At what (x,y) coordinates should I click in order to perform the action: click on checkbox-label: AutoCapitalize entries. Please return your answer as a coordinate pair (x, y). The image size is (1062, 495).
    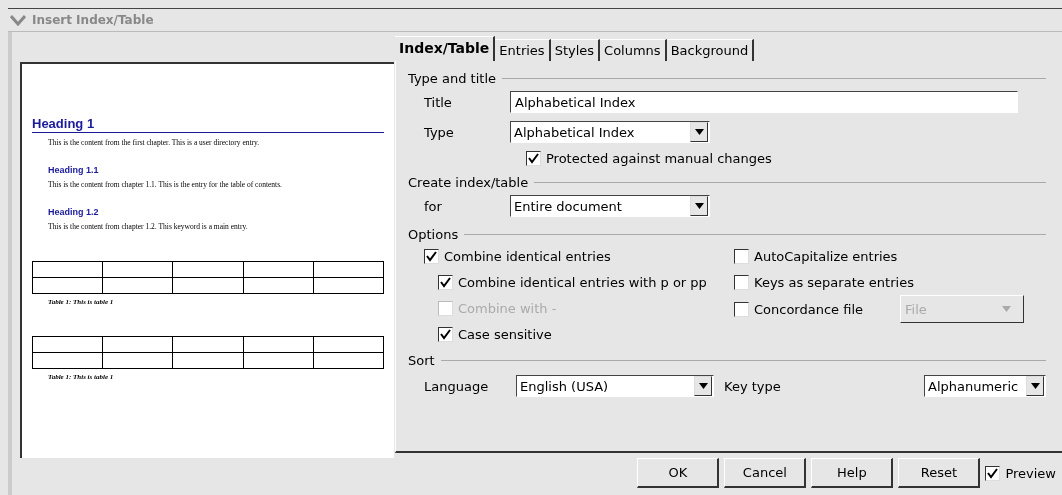
    Looking at the image, I should click on (826, 256).